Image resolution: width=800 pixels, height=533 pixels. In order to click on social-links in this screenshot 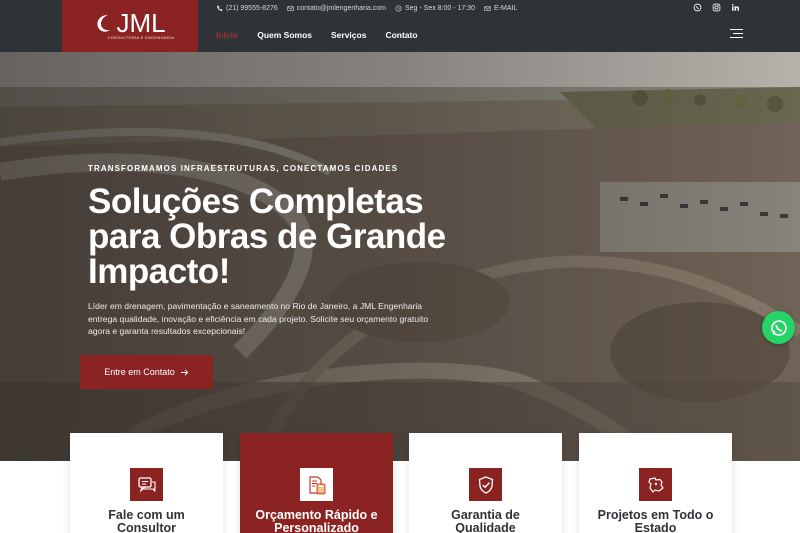, I will do `click(716, 7)`.